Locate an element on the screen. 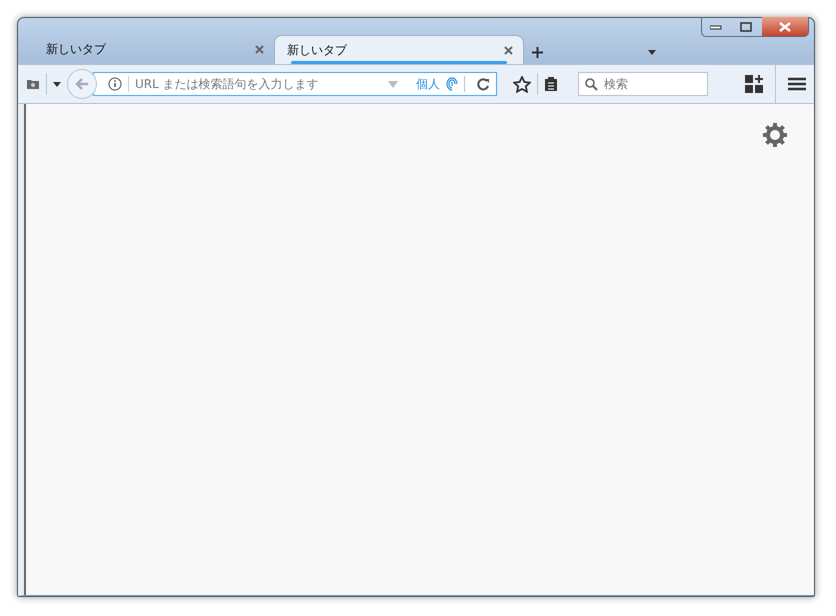 Image resolution: width=836 pixels, height=616 pixels. settings-icon is located at coordinates (775, 135).